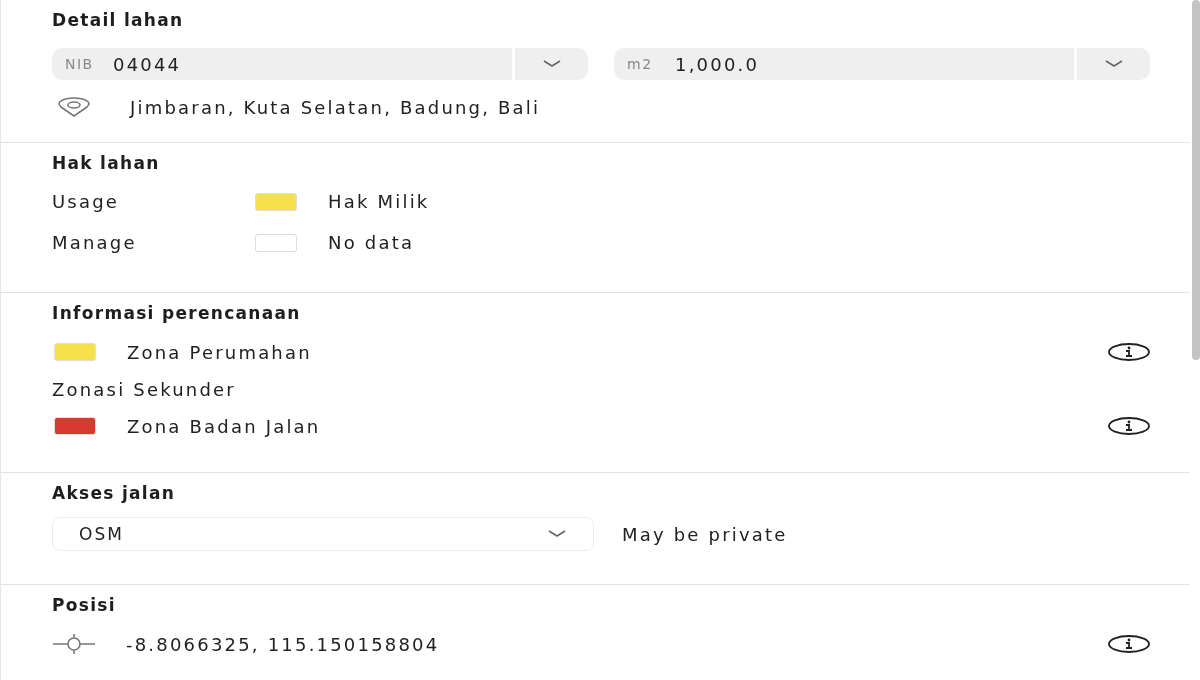 The image size is (1200, 680). Describe the element at coordinates (144, 389) in the screenshot. I see `subheading-text: Zonasi Sekunder` at that location.